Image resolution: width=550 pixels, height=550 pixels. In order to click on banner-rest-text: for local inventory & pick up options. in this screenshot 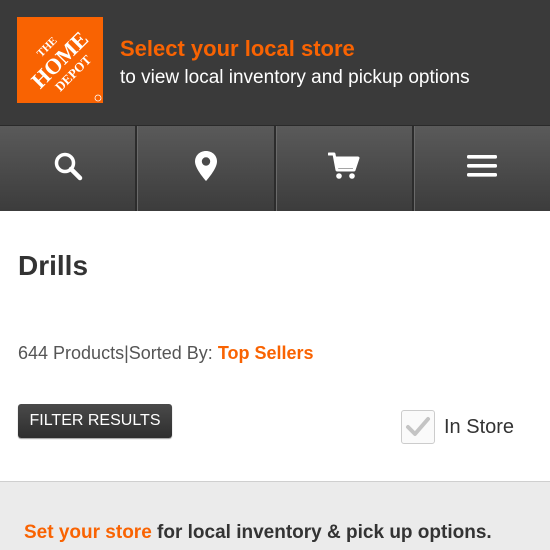, I will do `click(321, 532)`.